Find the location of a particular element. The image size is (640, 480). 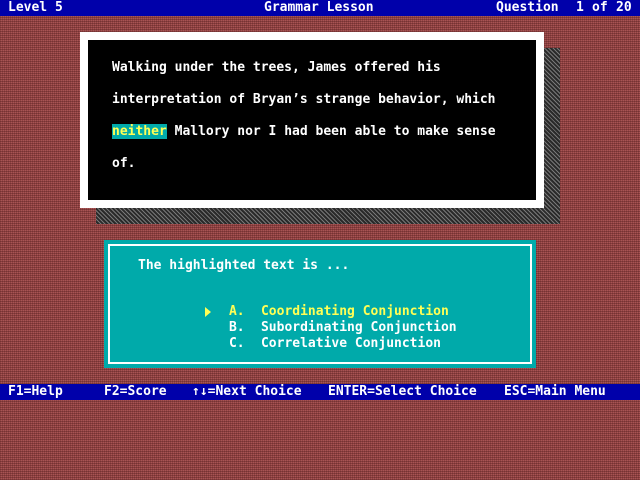

choice-label: Correlative Conjunction is located at coordinates (350, 343).